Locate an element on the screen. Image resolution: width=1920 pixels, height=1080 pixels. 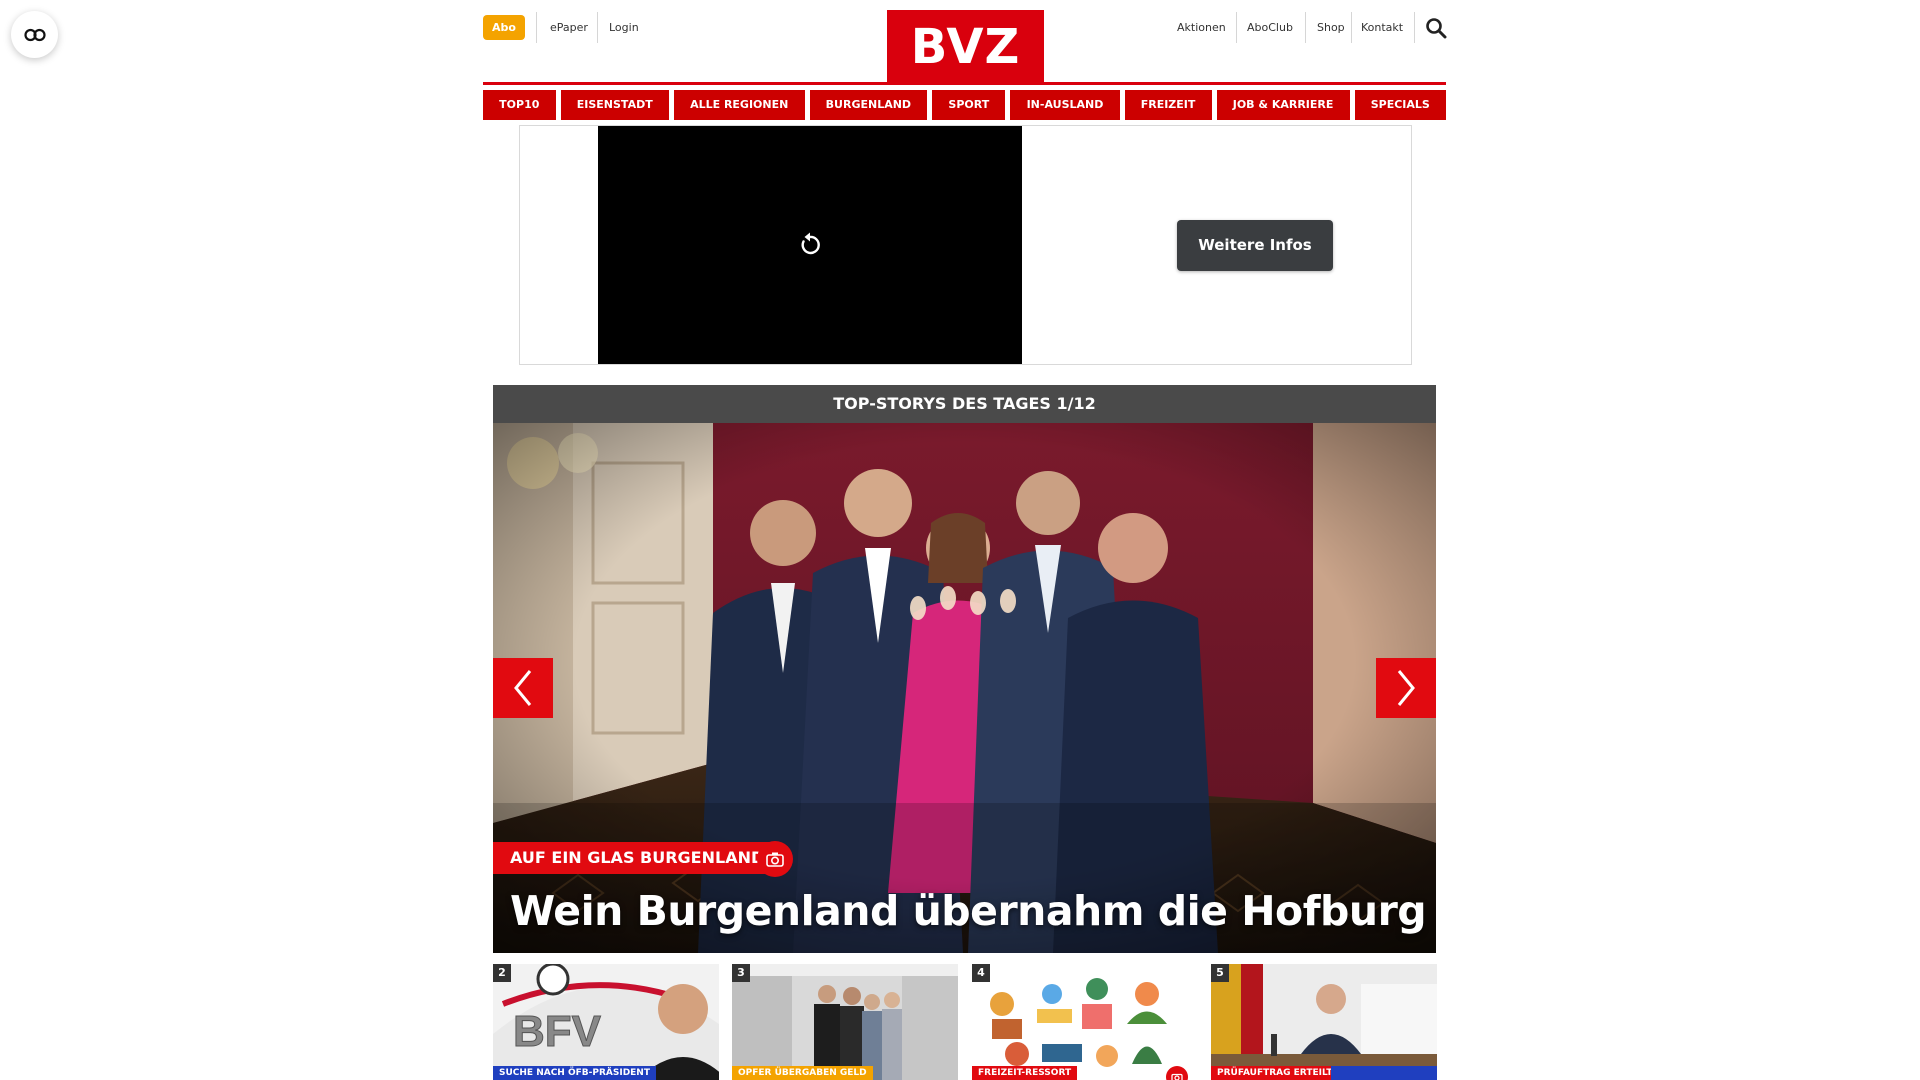
ad-video-player is located at coordinates (810, 245).